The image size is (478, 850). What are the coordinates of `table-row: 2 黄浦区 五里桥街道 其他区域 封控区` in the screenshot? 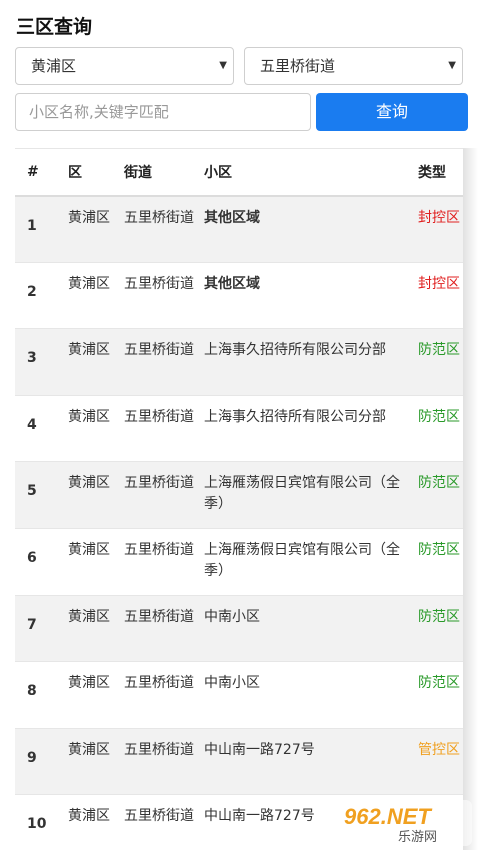 It's located at (239, 295).